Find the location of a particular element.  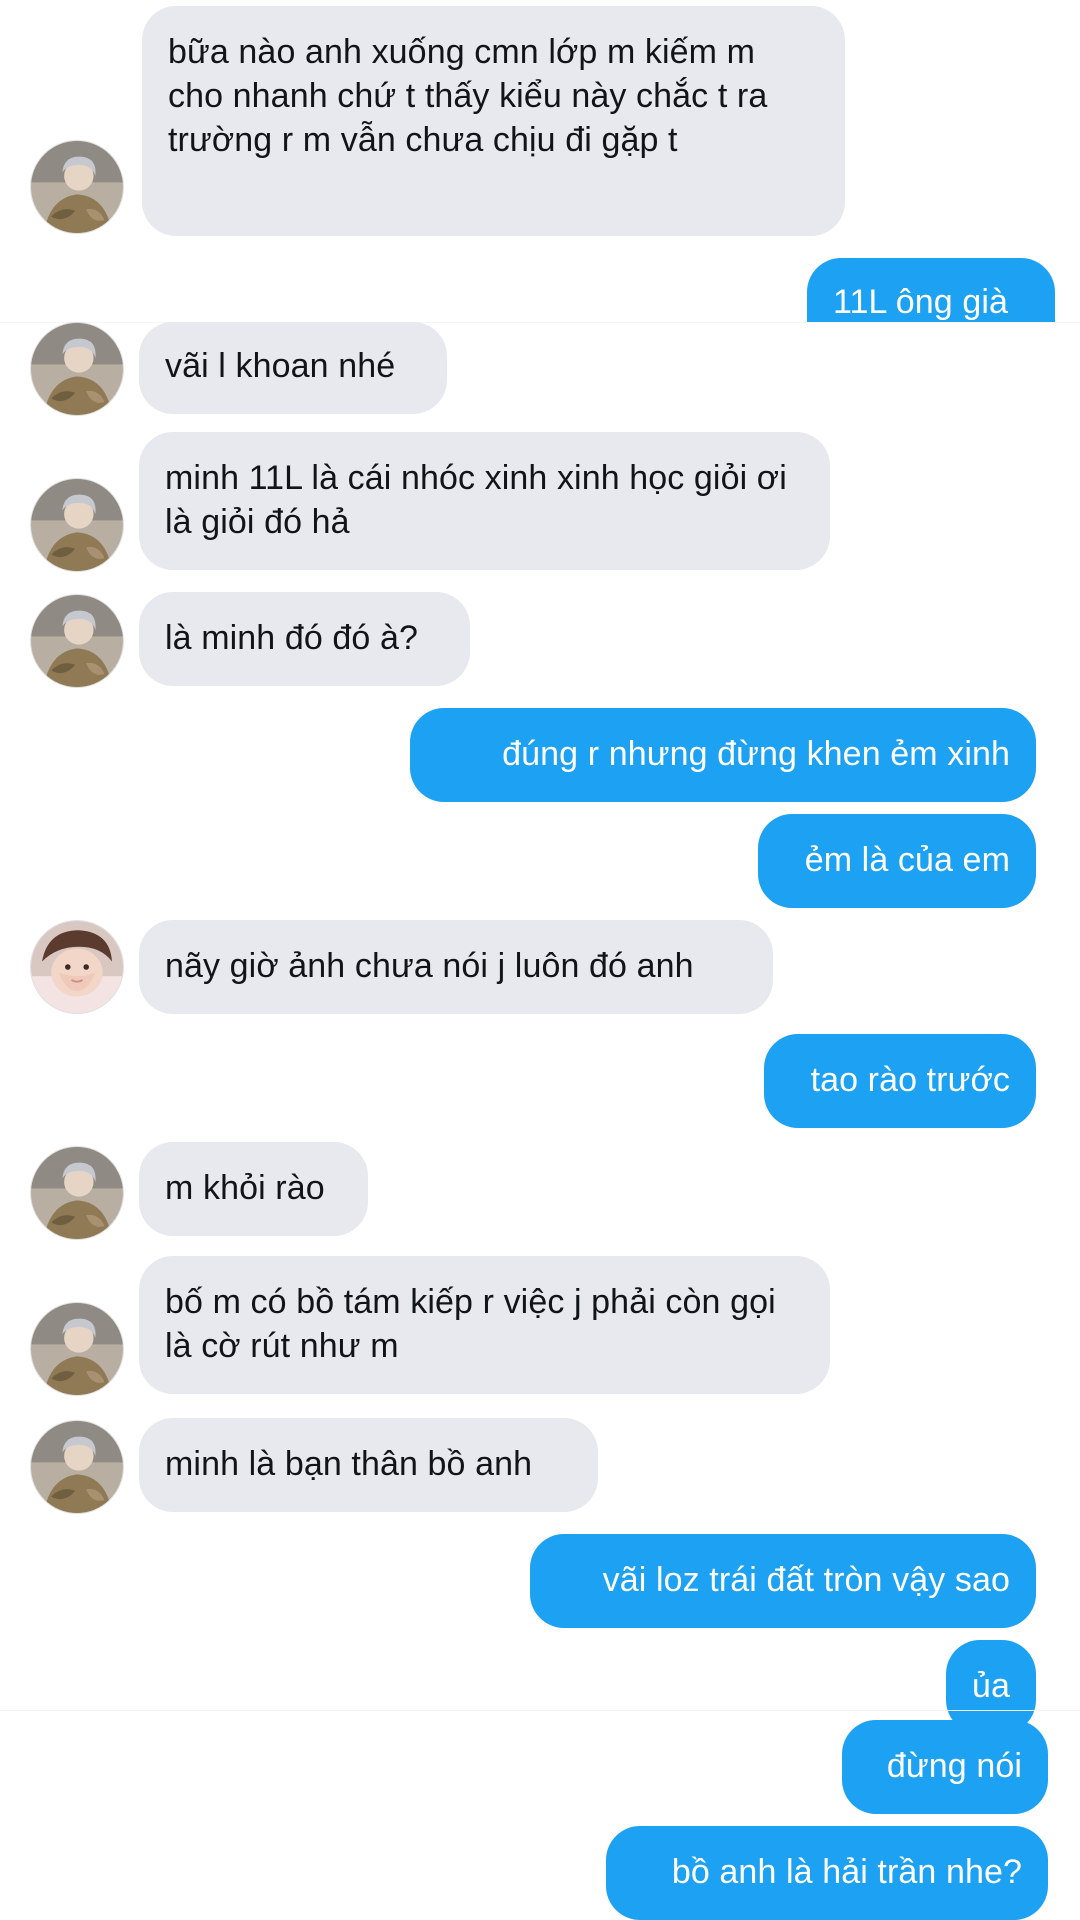

message-bubble: là minh đó đó à? is located at coordinates (304, 639).